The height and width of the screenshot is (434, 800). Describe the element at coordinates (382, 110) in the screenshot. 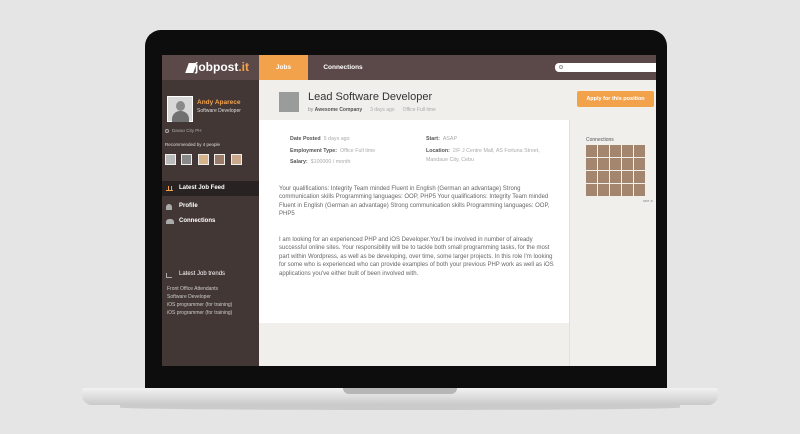

I see `posted-ago: 3 days ago` at that location.